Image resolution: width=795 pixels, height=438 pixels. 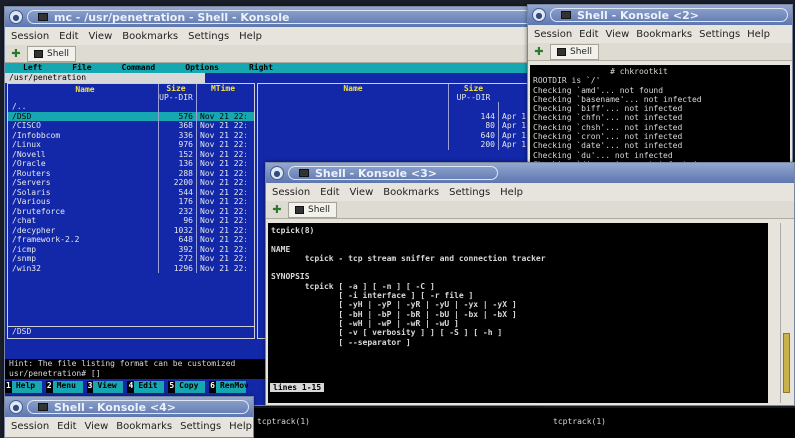 What do you see at coordinates (83, 93) in the screenshot?
I see `col-name: Name` at bounding box center [83, 93].